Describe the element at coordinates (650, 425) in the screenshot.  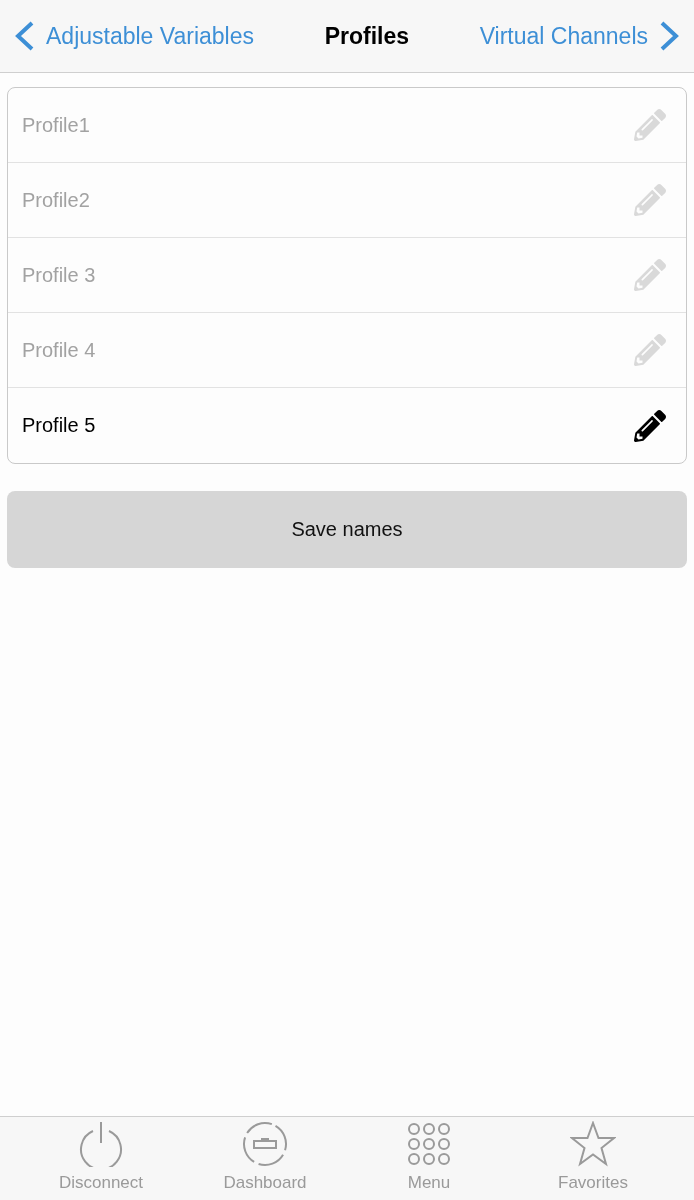
I see `pencil-icon` at that location.